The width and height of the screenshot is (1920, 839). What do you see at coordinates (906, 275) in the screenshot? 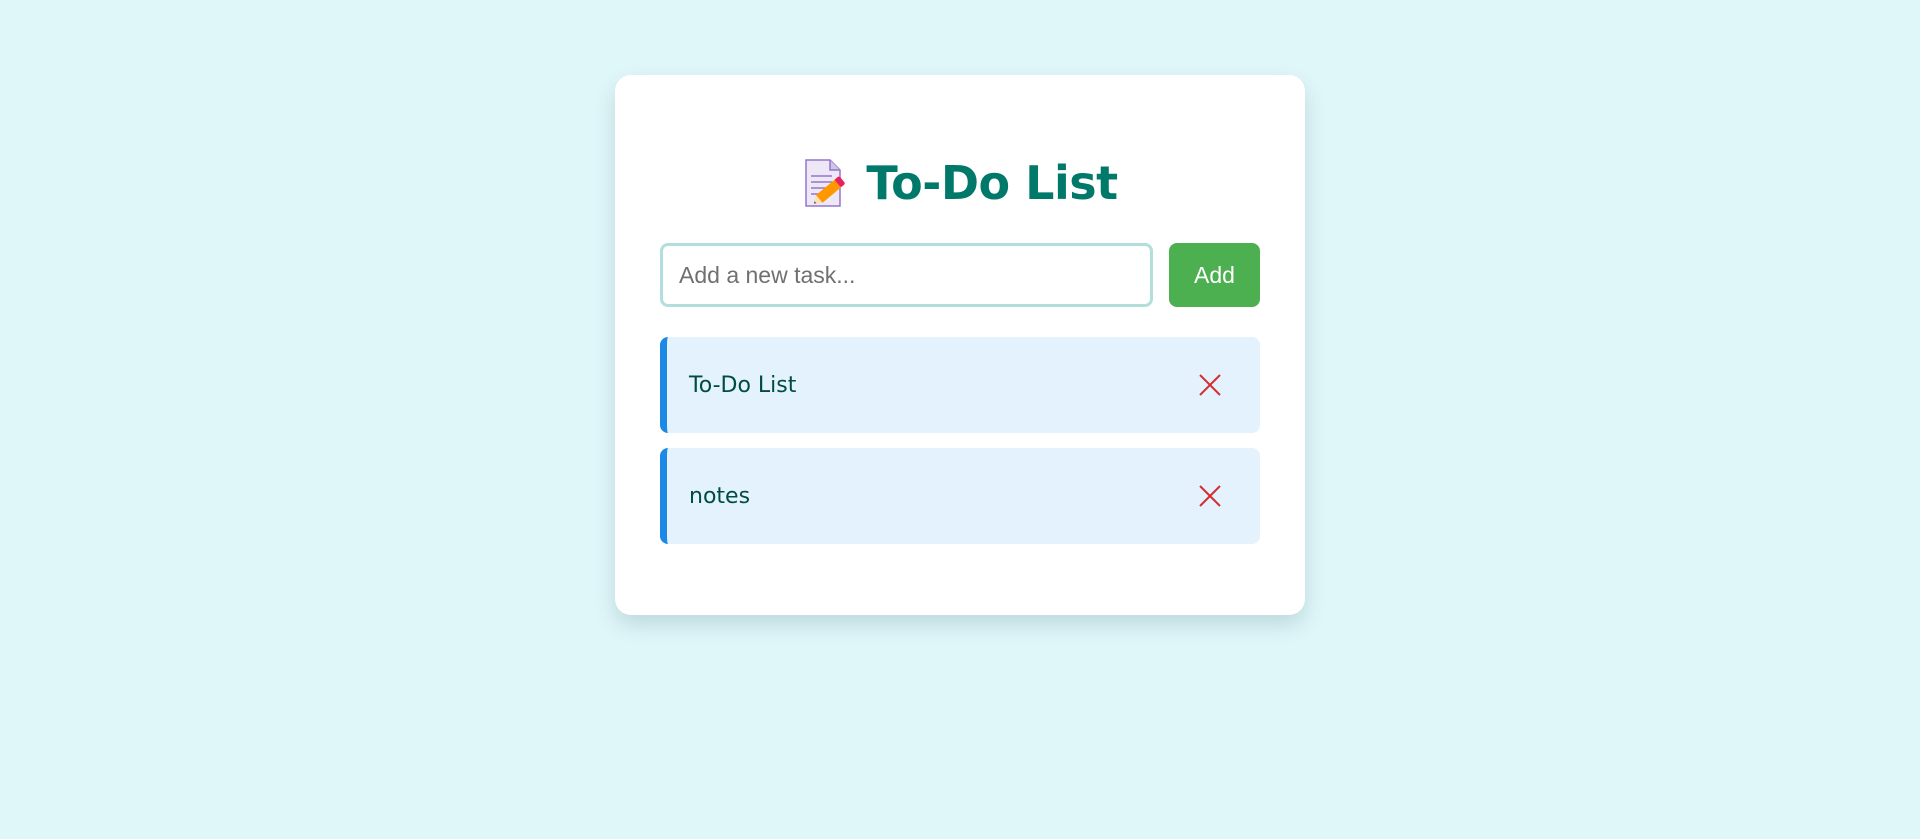
I see `task-input` at bounding box center [906, 275].